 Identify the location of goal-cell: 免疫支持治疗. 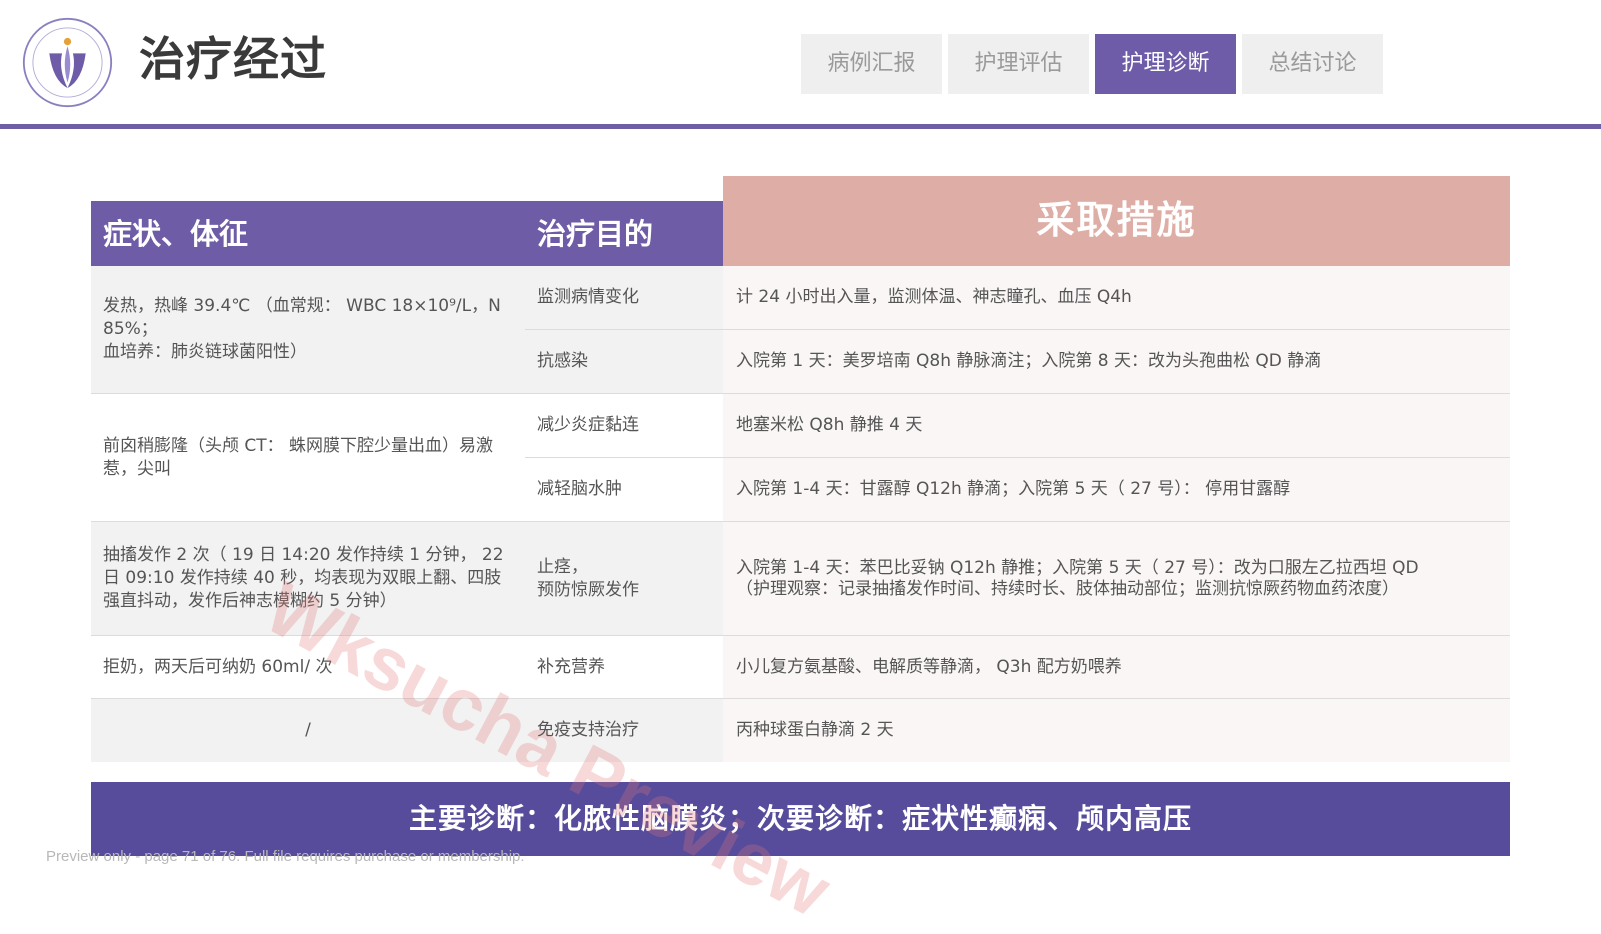
(588, 730).